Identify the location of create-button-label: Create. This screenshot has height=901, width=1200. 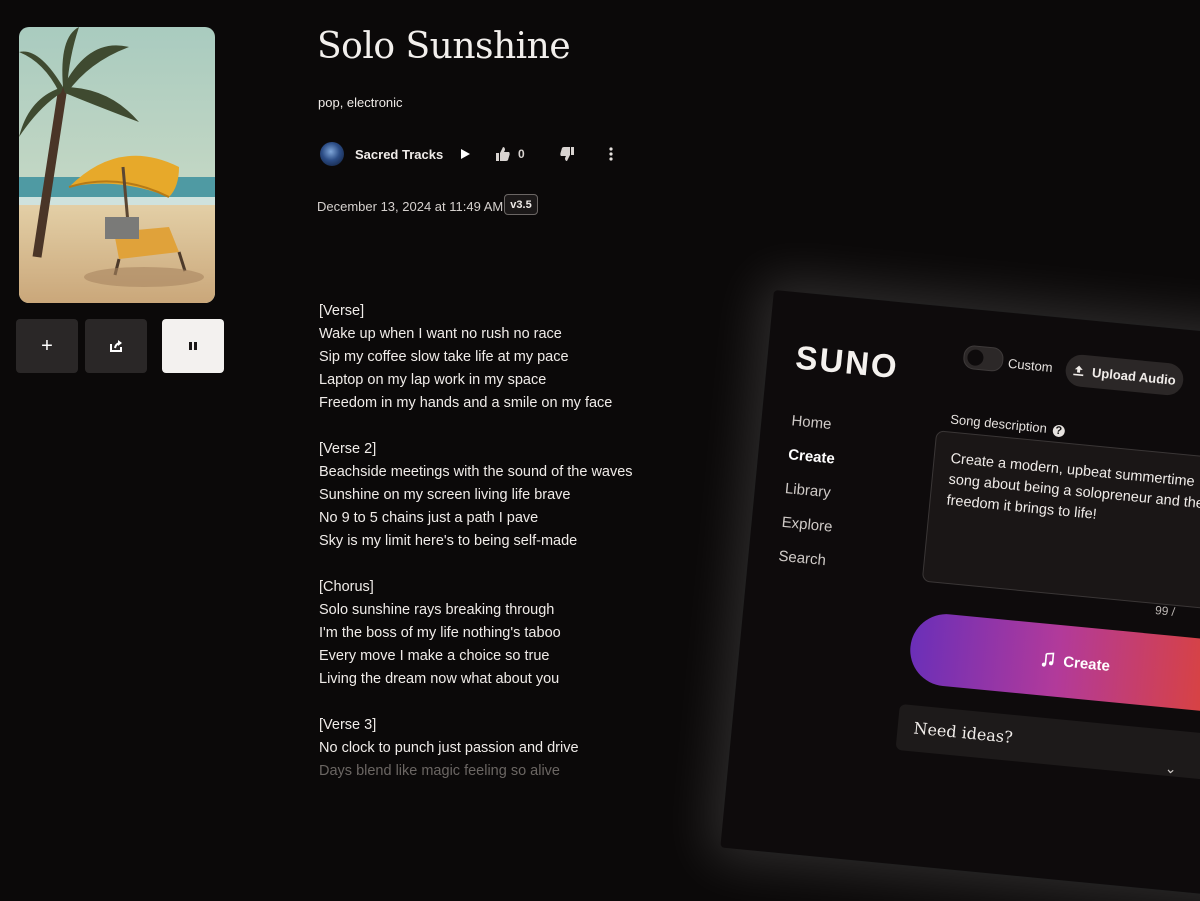
(1086, 663).